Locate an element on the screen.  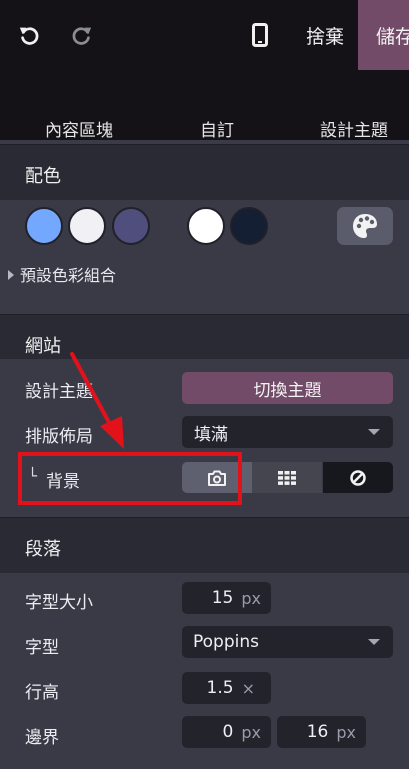
mobile-preview-button is located at coordinates (260, 35).